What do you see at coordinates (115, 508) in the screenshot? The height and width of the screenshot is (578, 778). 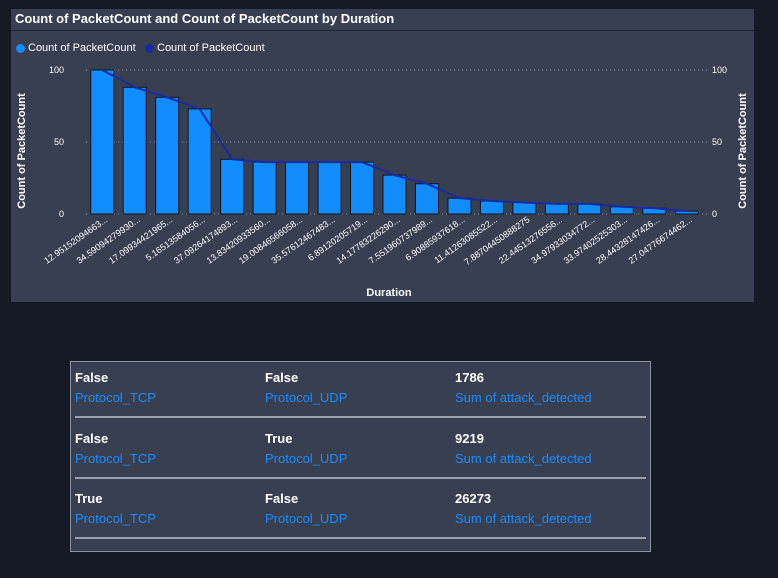 I see `card-field-tcp: True Protocol_TCP` at bounding box center [115, 508].